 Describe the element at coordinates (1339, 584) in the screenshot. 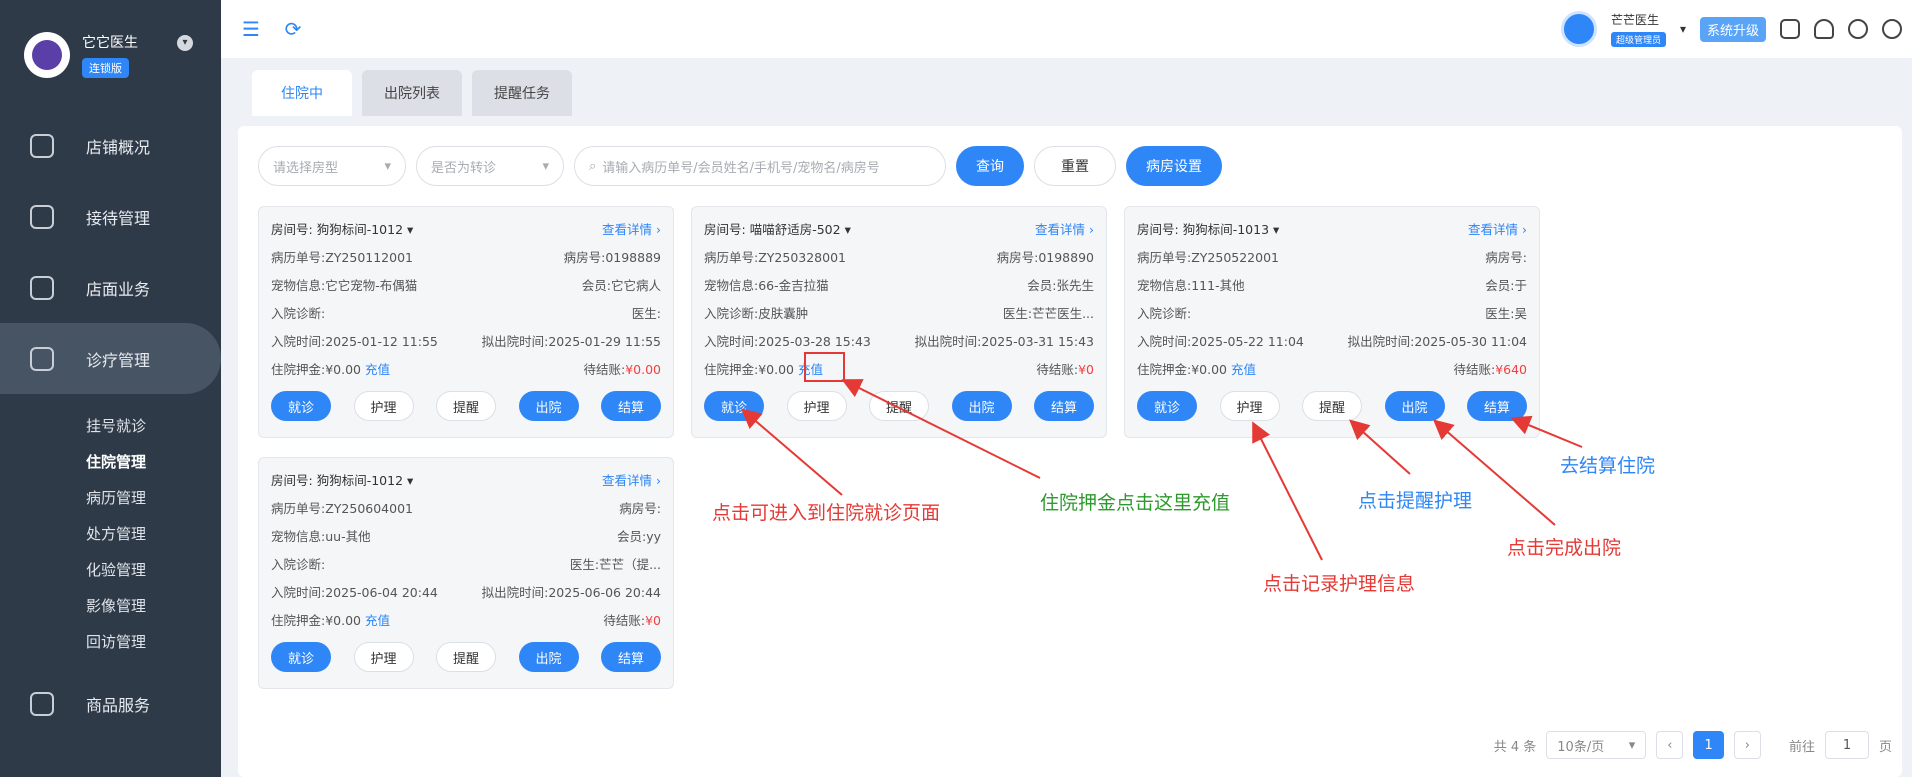

I see `annotation-nursing: 点击记录护理信息` at that location.